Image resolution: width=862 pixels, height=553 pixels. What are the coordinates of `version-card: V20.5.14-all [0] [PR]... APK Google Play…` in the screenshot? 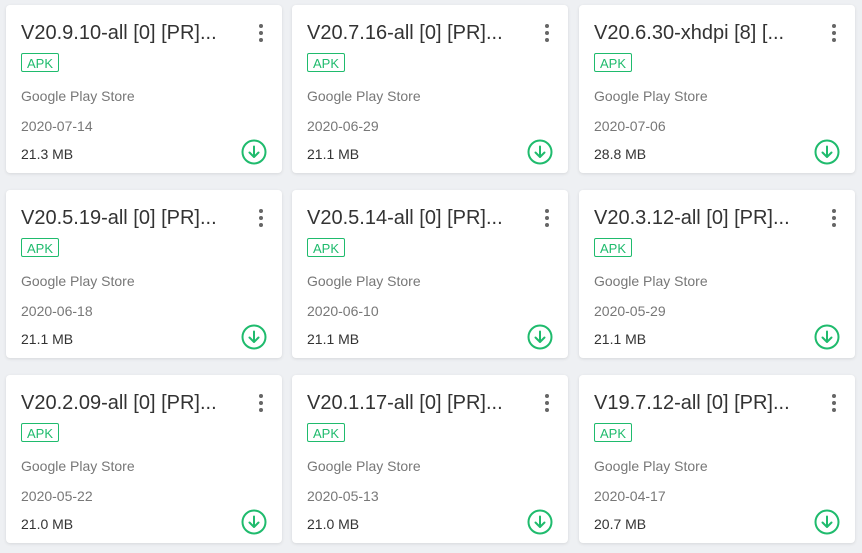 It's located at (430, 274).